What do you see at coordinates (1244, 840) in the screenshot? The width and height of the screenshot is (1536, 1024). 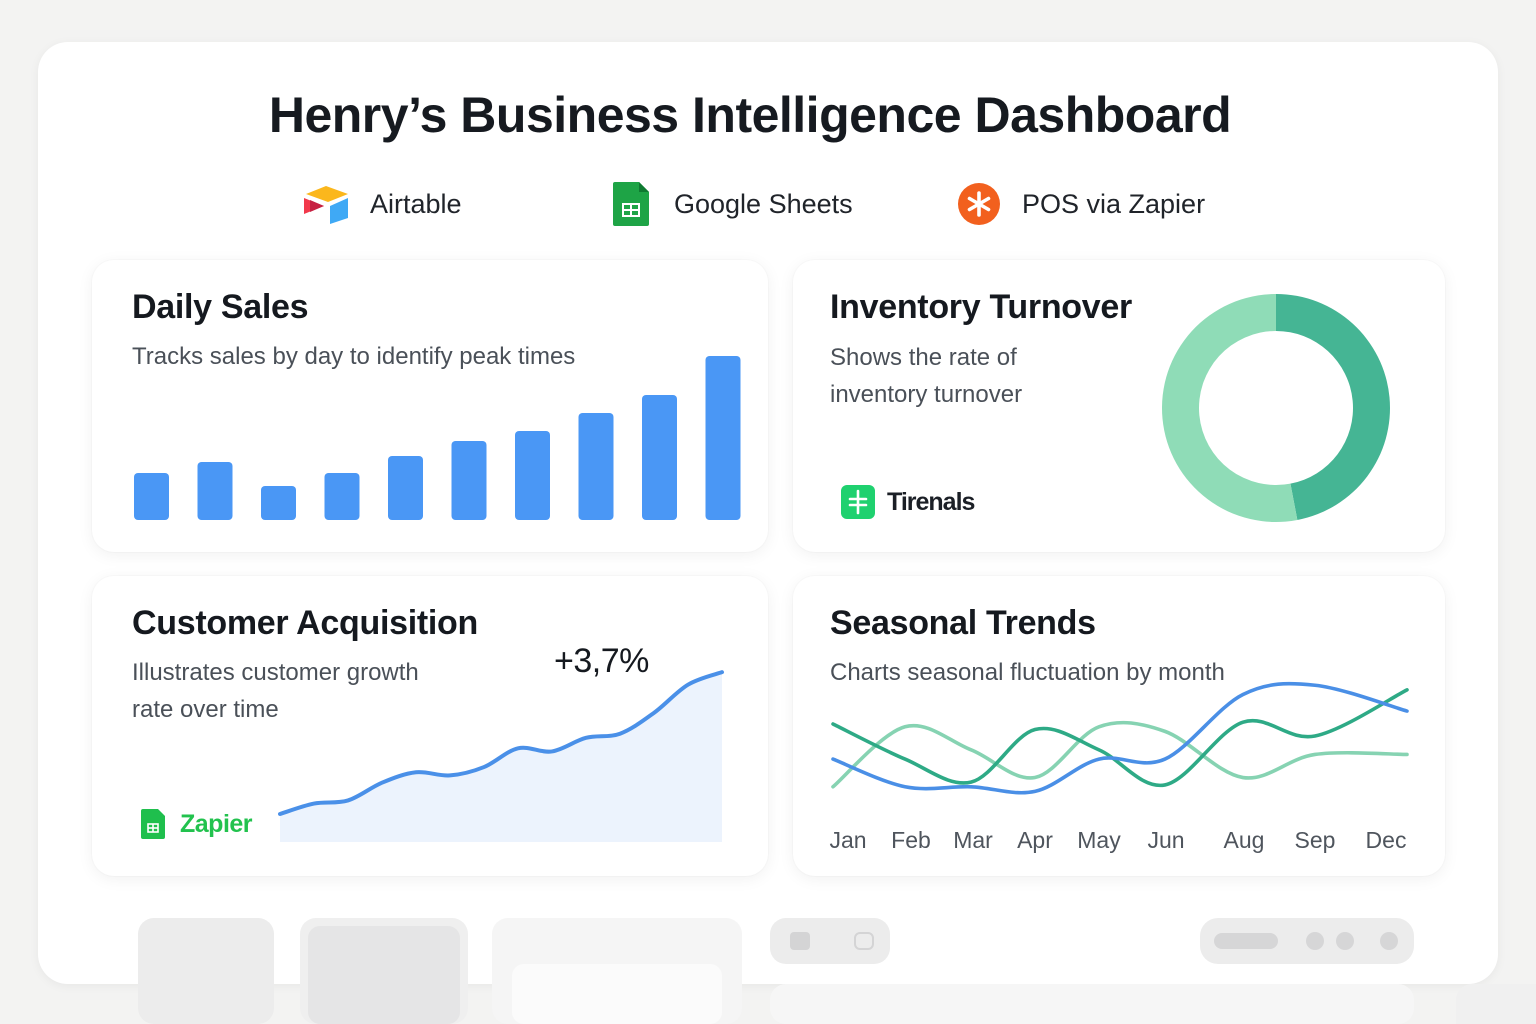 I see `month-tick-label: Aug` at bounding box center [1244, 840].